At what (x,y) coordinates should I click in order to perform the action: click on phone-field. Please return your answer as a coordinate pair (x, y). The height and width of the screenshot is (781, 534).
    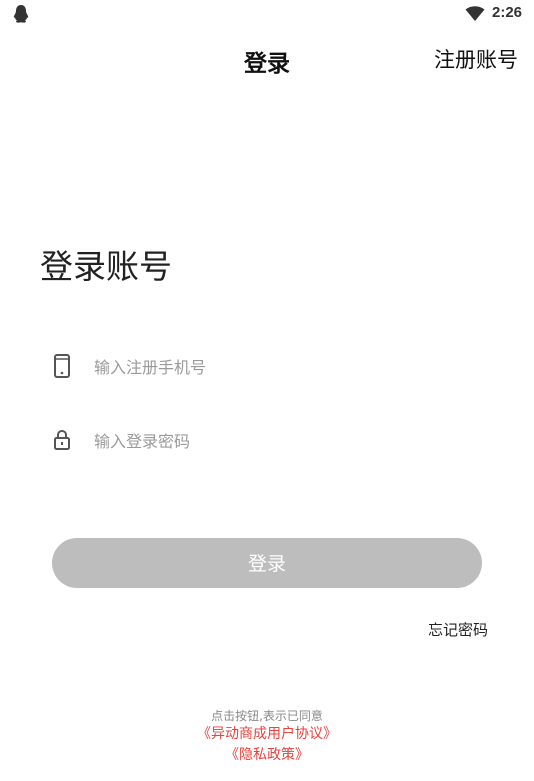
    Looking at the image, I should click on (267, 367).